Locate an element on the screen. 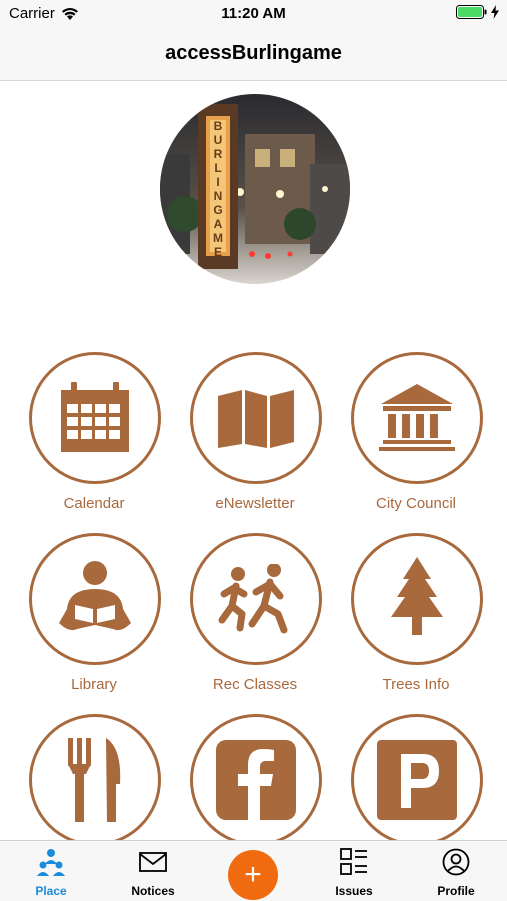  map-icon is located at coordinates (256, 419).